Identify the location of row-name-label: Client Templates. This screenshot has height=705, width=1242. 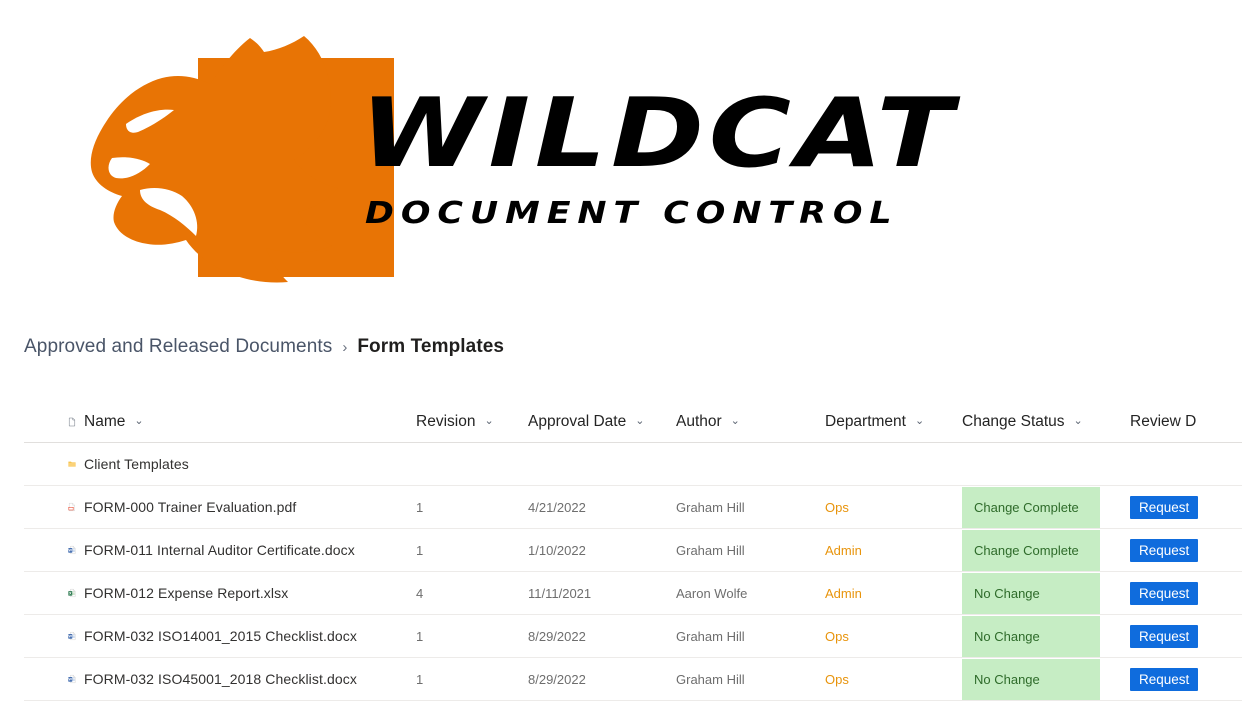
(136, 464).